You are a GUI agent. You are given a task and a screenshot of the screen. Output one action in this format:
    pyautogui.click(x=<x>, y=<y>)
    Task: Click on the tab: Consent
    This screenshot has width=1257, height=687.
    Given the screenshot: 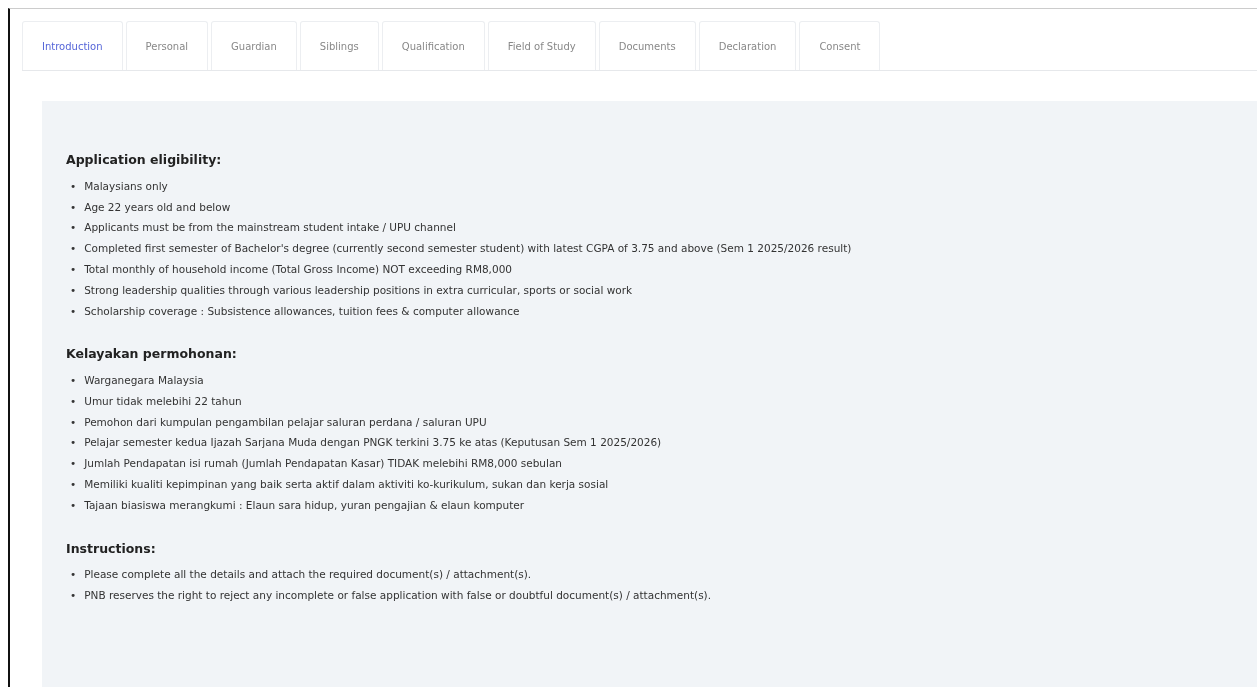 What is the action you would take?
    pyautogui.click(x=840, y=45)
    